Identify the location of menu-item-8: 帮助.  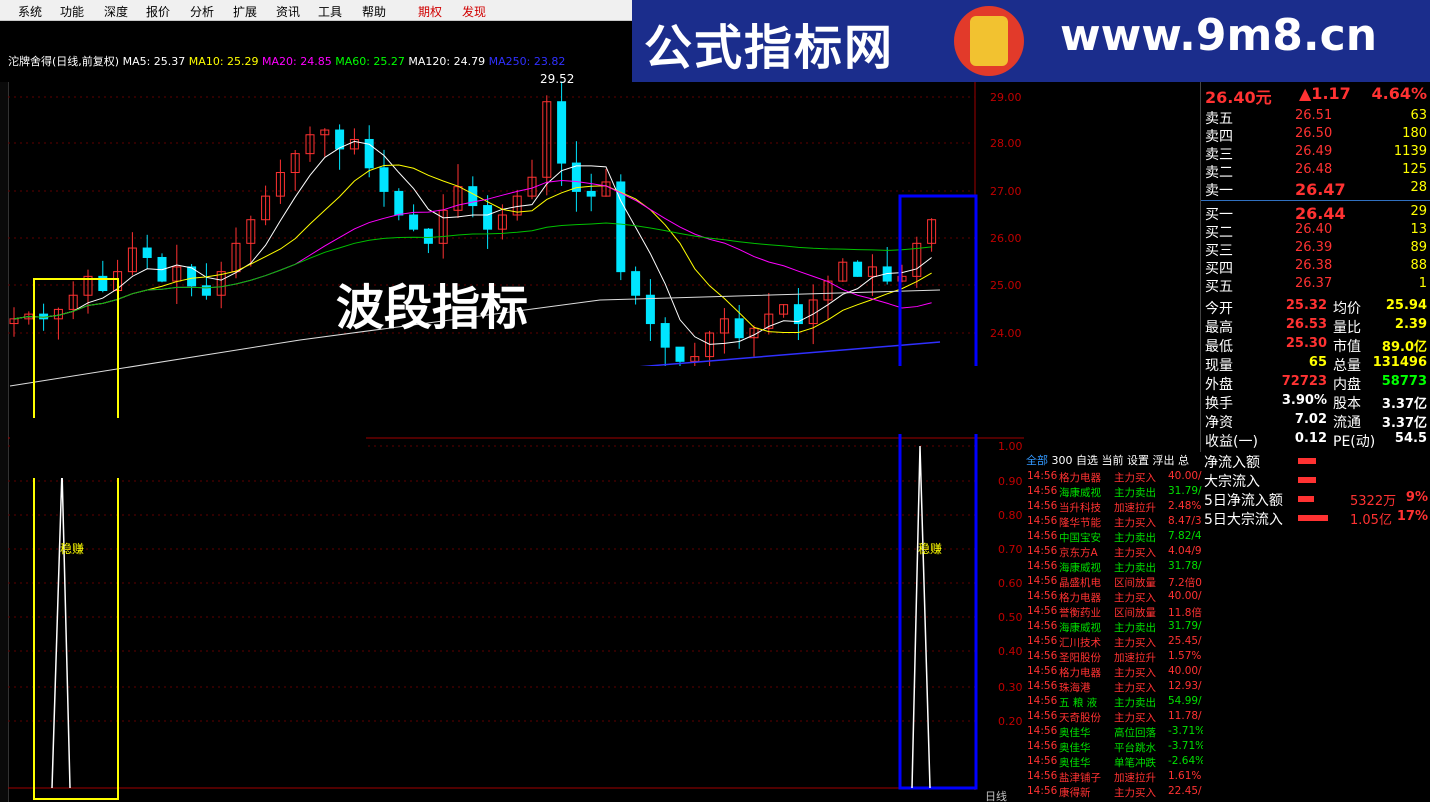
(374, 11).